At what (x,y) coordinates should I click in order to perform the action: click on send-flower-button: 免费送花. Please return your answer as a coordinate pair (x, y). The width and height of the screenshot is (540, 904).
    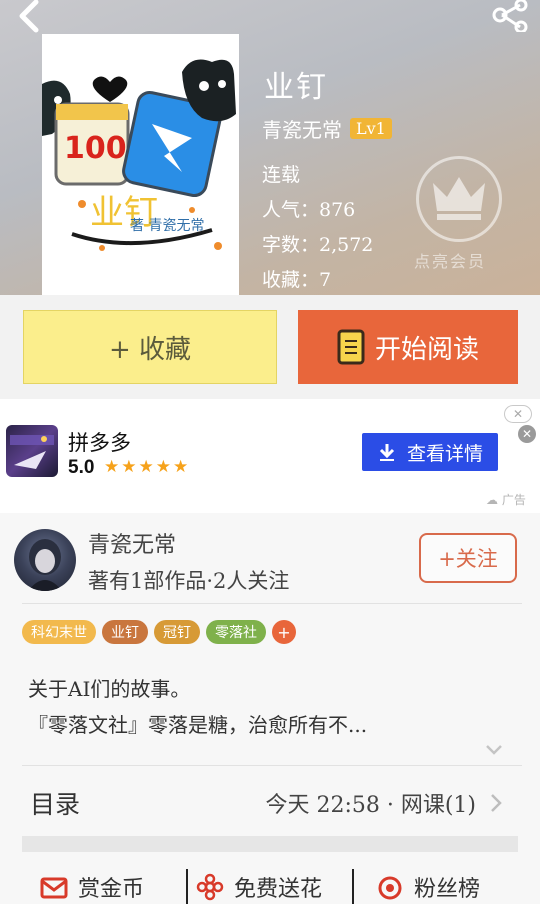
    Looking at the image, I should click on (259, 887).